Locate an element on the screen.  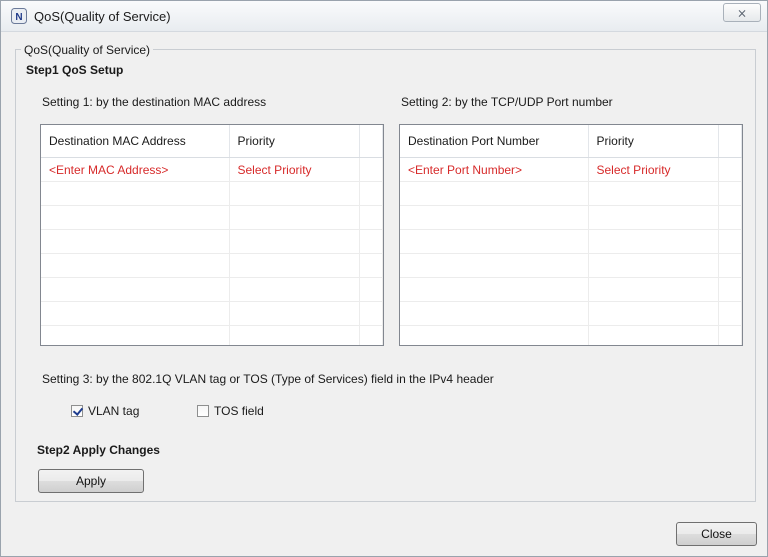
tos-checkbox-label: TOS field is located at coordinates (239, 411).